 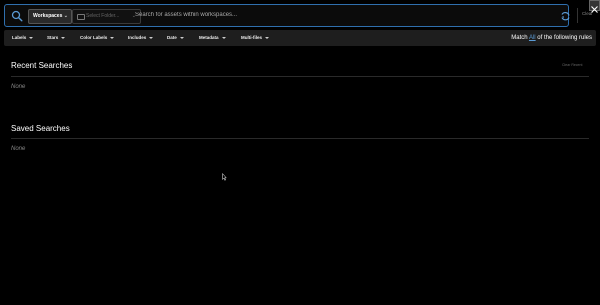 I want to click on mouse-cursor-icon, so click(x=224, y=177).